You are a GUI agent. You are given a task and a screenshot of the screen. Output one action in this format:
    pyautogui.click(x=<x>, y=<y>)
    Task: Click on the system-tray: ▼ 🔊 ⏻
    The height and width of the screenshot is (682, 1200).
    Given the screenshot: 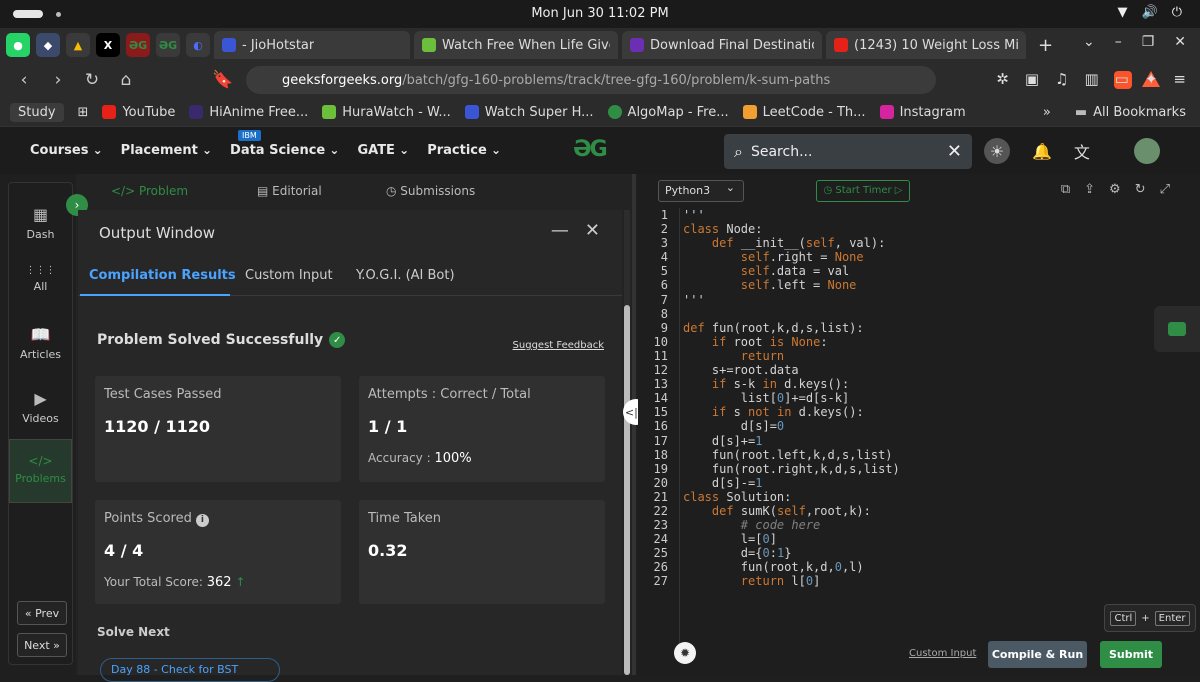 What is the action you would take?
    pyautogui.click(x=1150, y=12)
    